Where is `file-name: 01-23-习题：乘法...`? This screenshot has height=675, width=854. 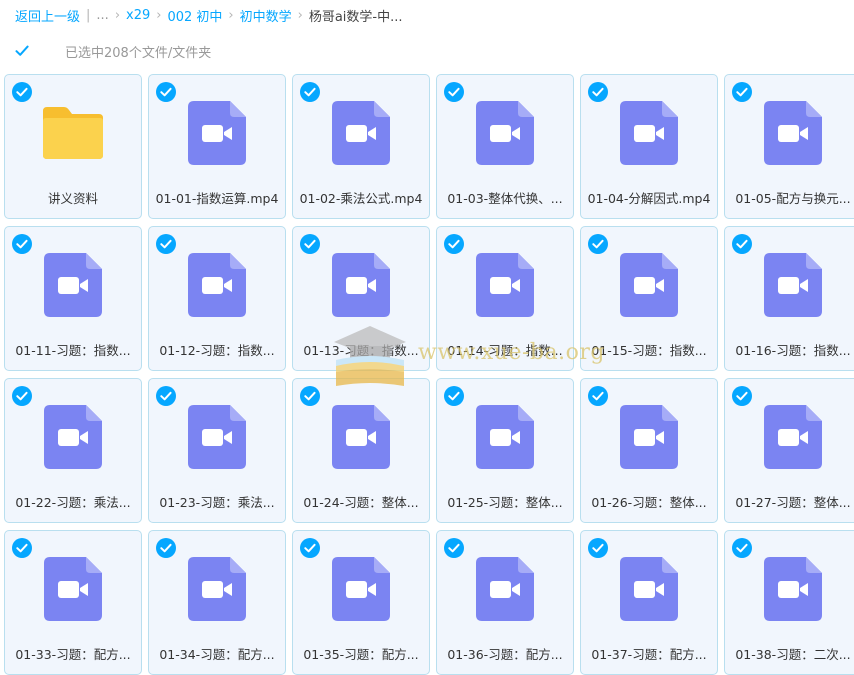
file-name: 01-23-习题：乘法... is located at coordinates (217, 502).